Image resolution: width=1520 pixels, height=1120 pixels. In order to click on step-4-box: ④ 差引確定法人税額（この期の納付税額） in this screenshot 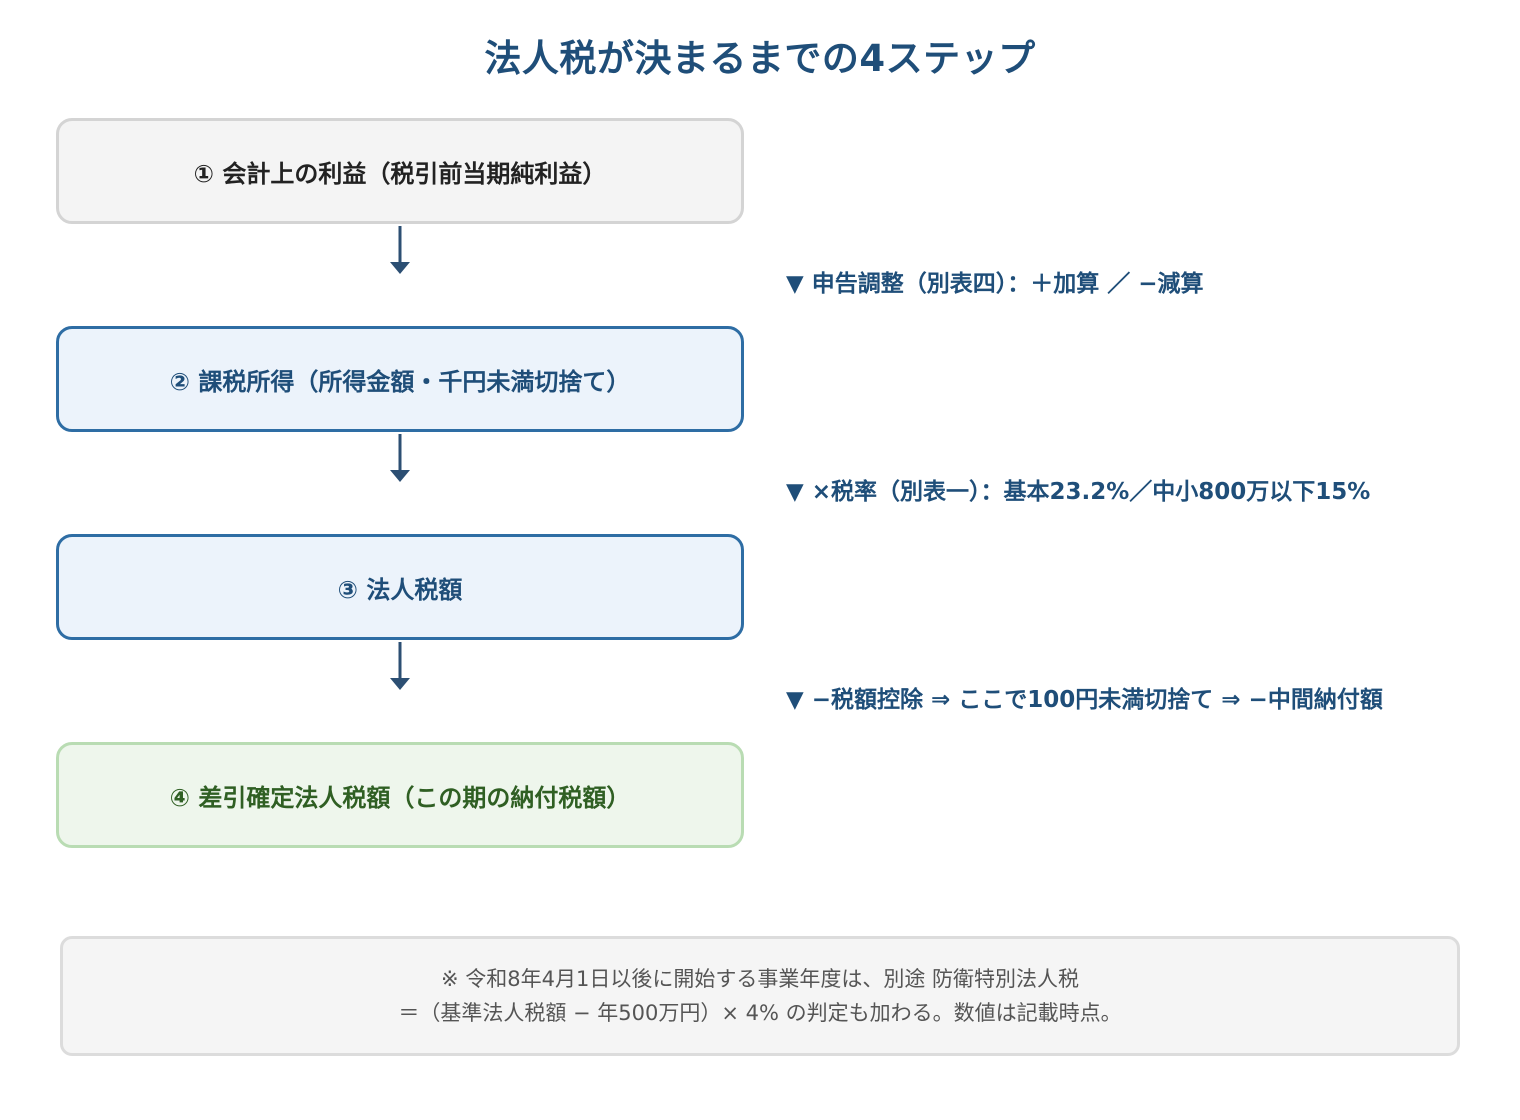, I will do `click(400, 795)`.